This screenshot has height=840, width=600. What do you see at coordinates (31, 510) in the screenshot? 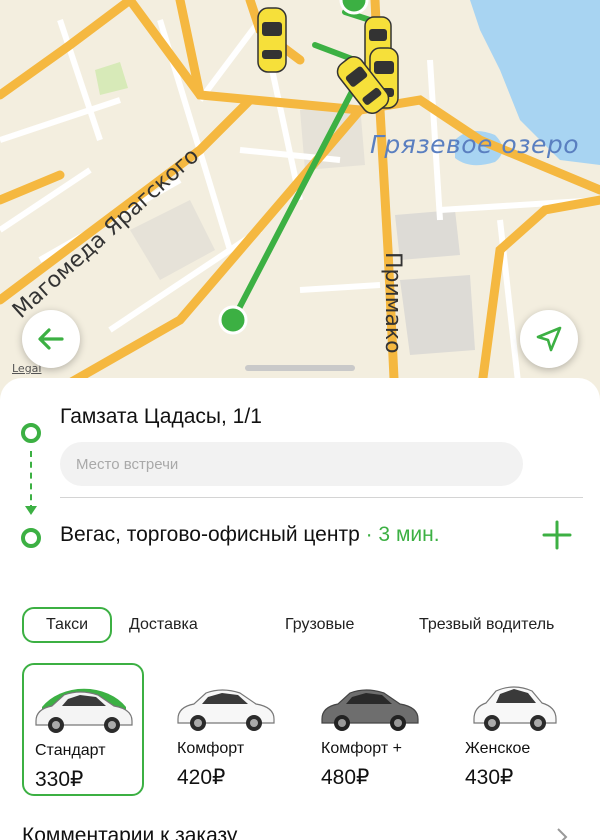
I see `route-arrow-icon` at bounding box center [31, 510].